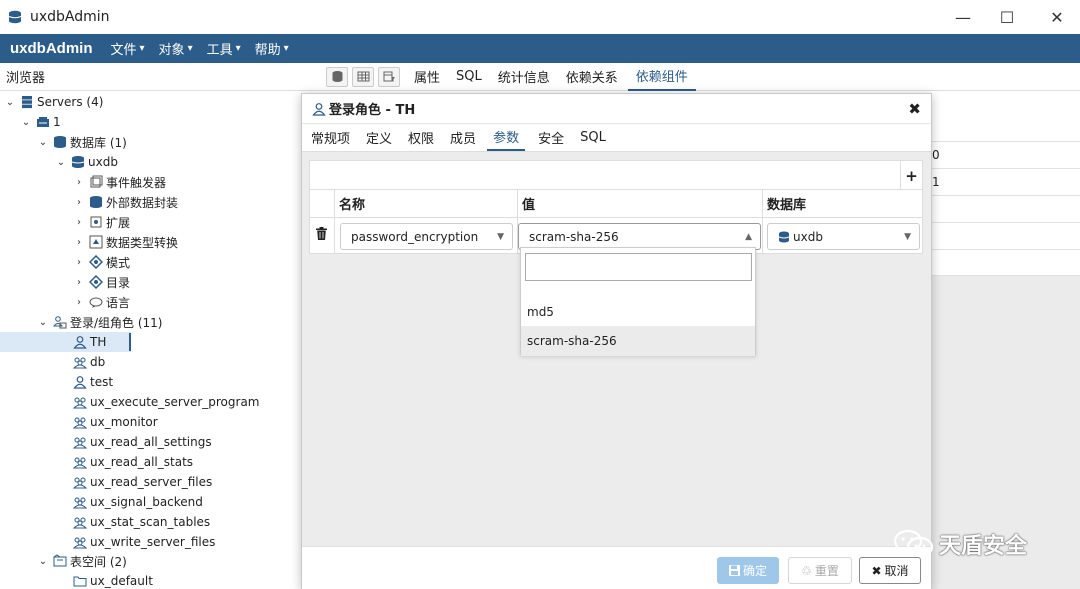 Image resolution: width=1080 pixels, height=589 pixels. I want to click on tree-node-catalogs: › 目录, so click(101, 282).